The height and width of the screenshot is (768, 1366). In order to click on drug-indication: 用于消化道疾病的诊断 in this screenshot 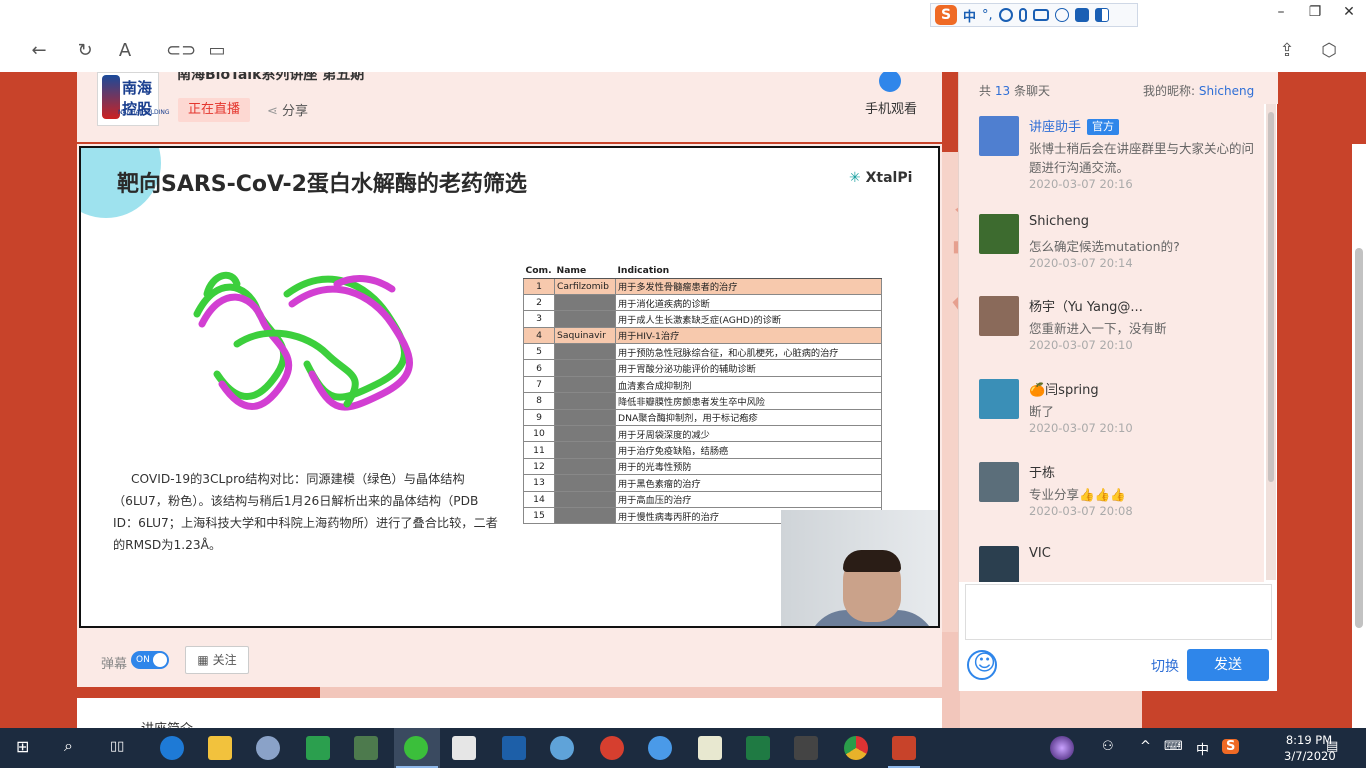, I will do `click(748, 302)`.